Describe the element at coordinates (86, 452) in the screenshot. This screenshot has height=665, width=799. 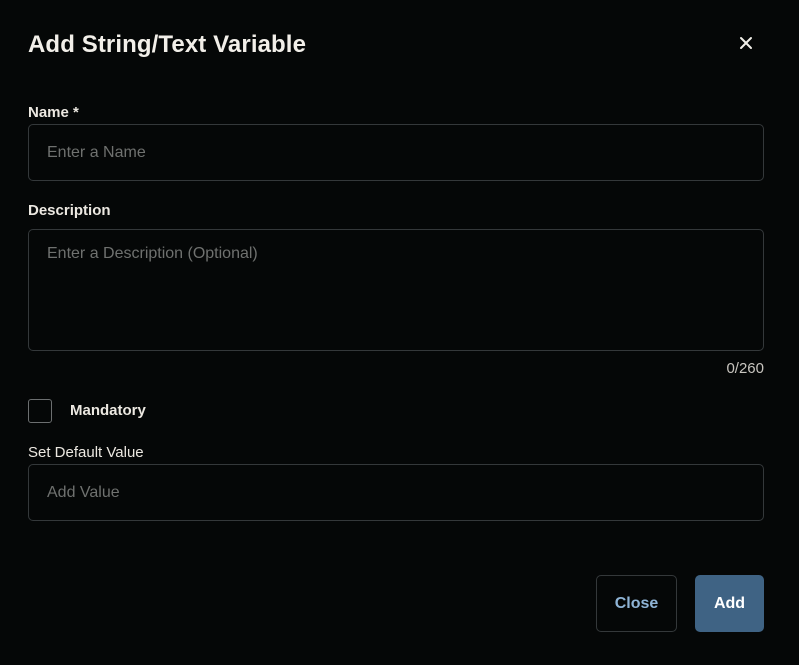
I see `default-value-label: Set Default Value` at that location.